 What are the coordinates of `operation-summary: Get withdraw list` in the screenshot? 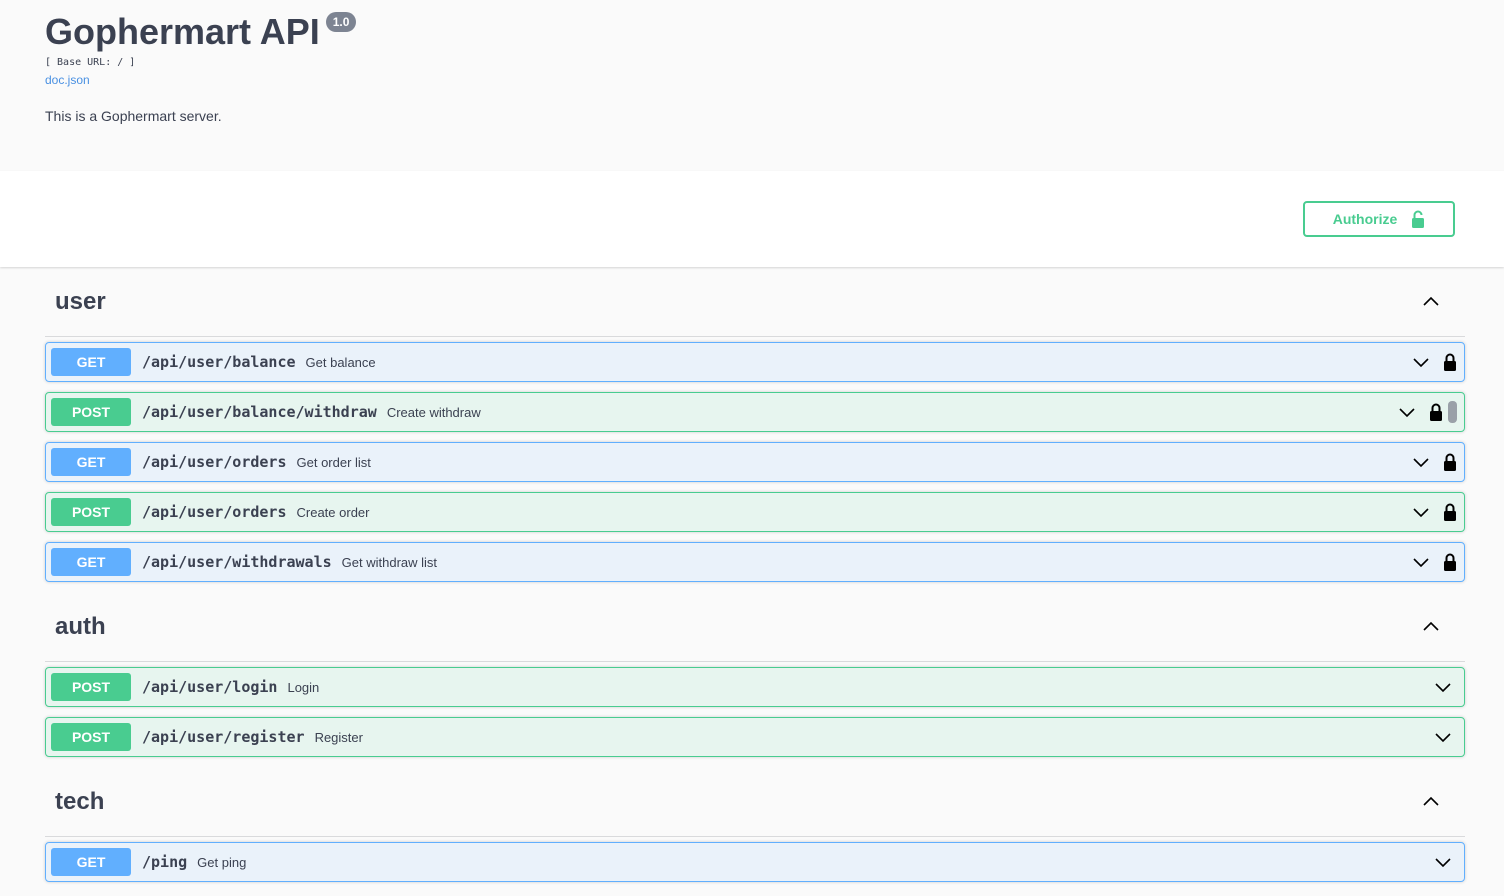 It's located at (389, 562).